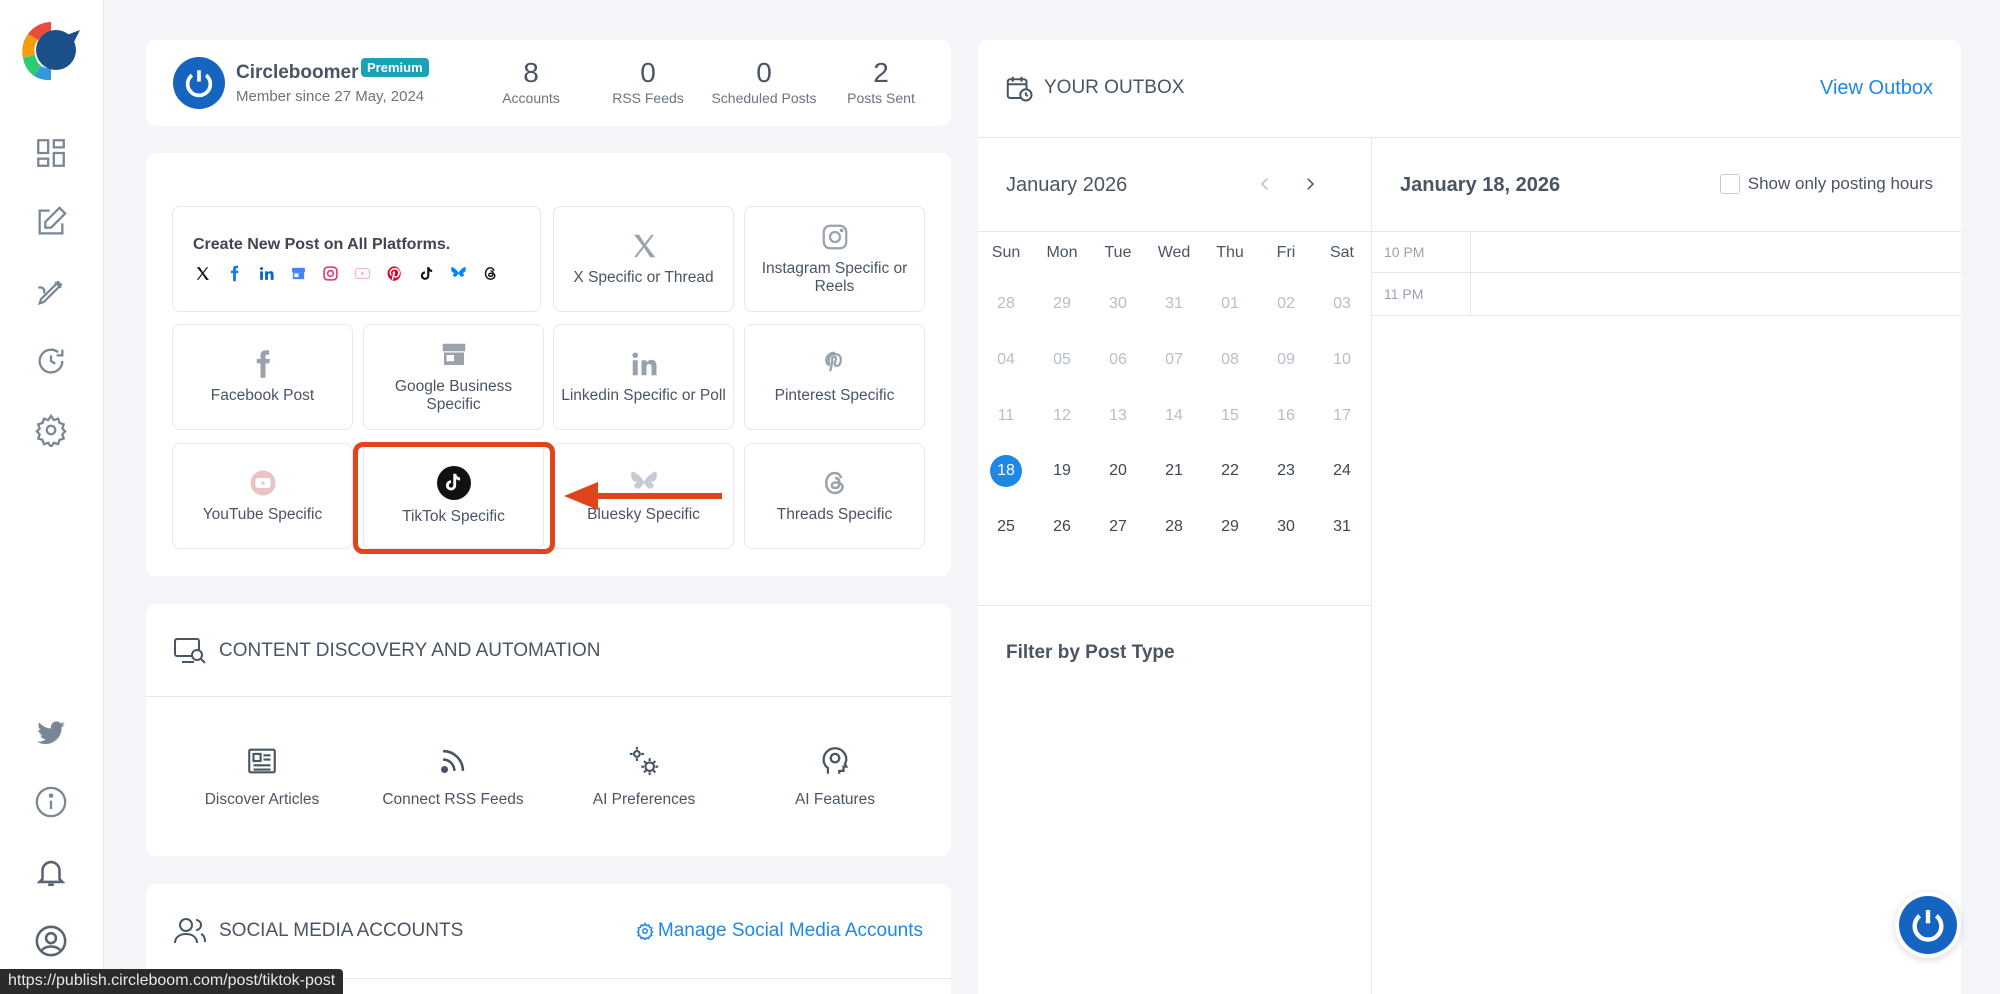  Describe the element at coordinates (1826, 184) in the screenshot. I see `posting-hours-toggle: Show only posting hours` at that location.